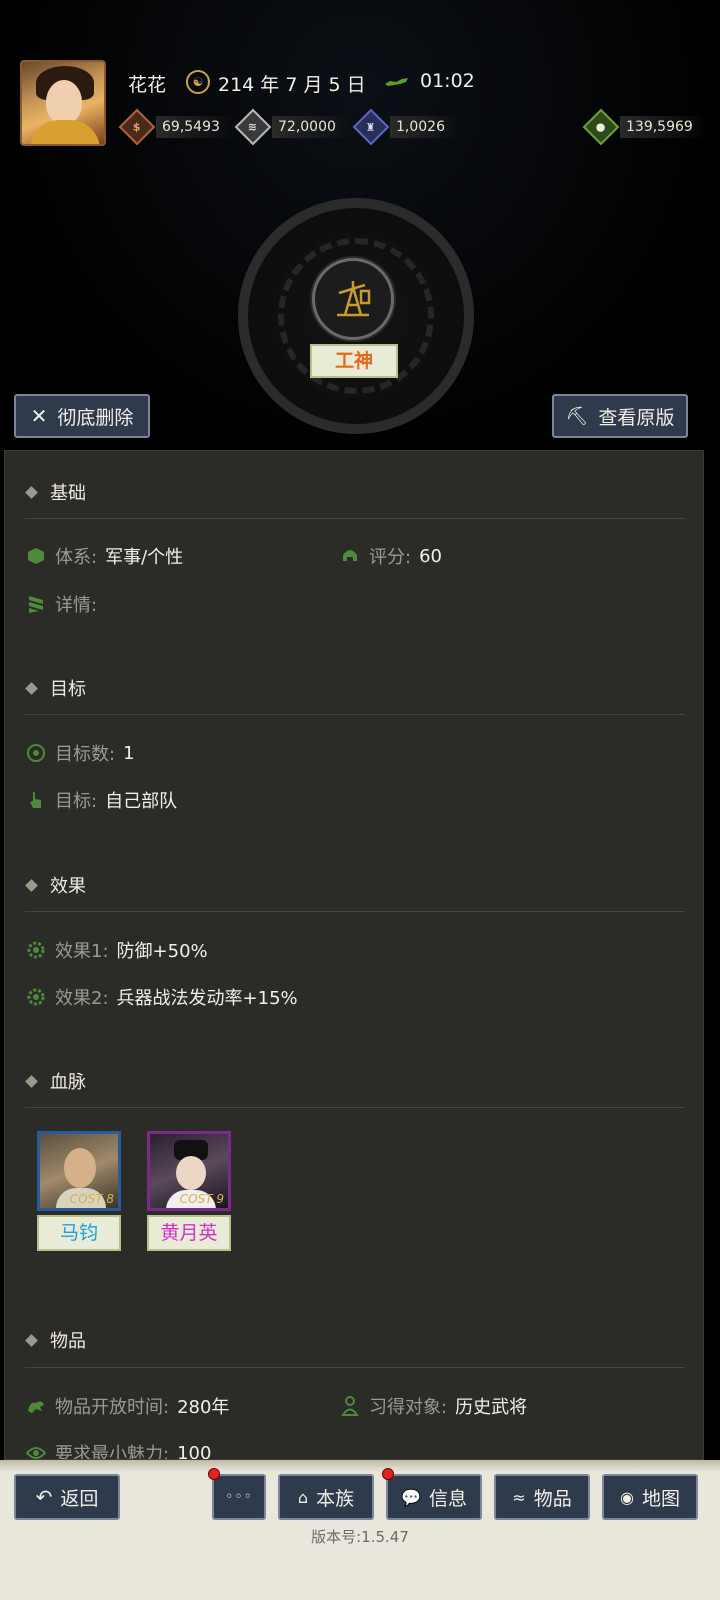 This screenshot has height=1600, width=720. I want to click on field-open-time: 物品开放时间: 280年, so click(127, 1406).